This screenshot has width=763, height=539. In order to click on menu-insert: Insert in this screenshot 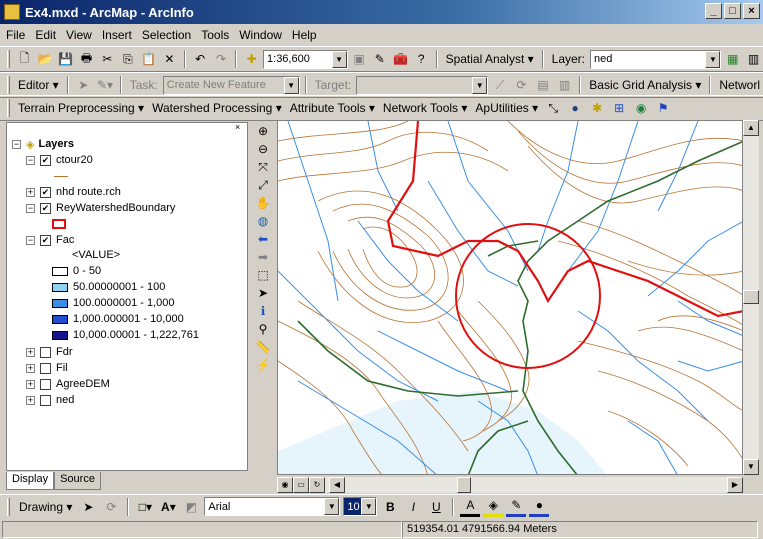, I will do `click(117, 35)`.